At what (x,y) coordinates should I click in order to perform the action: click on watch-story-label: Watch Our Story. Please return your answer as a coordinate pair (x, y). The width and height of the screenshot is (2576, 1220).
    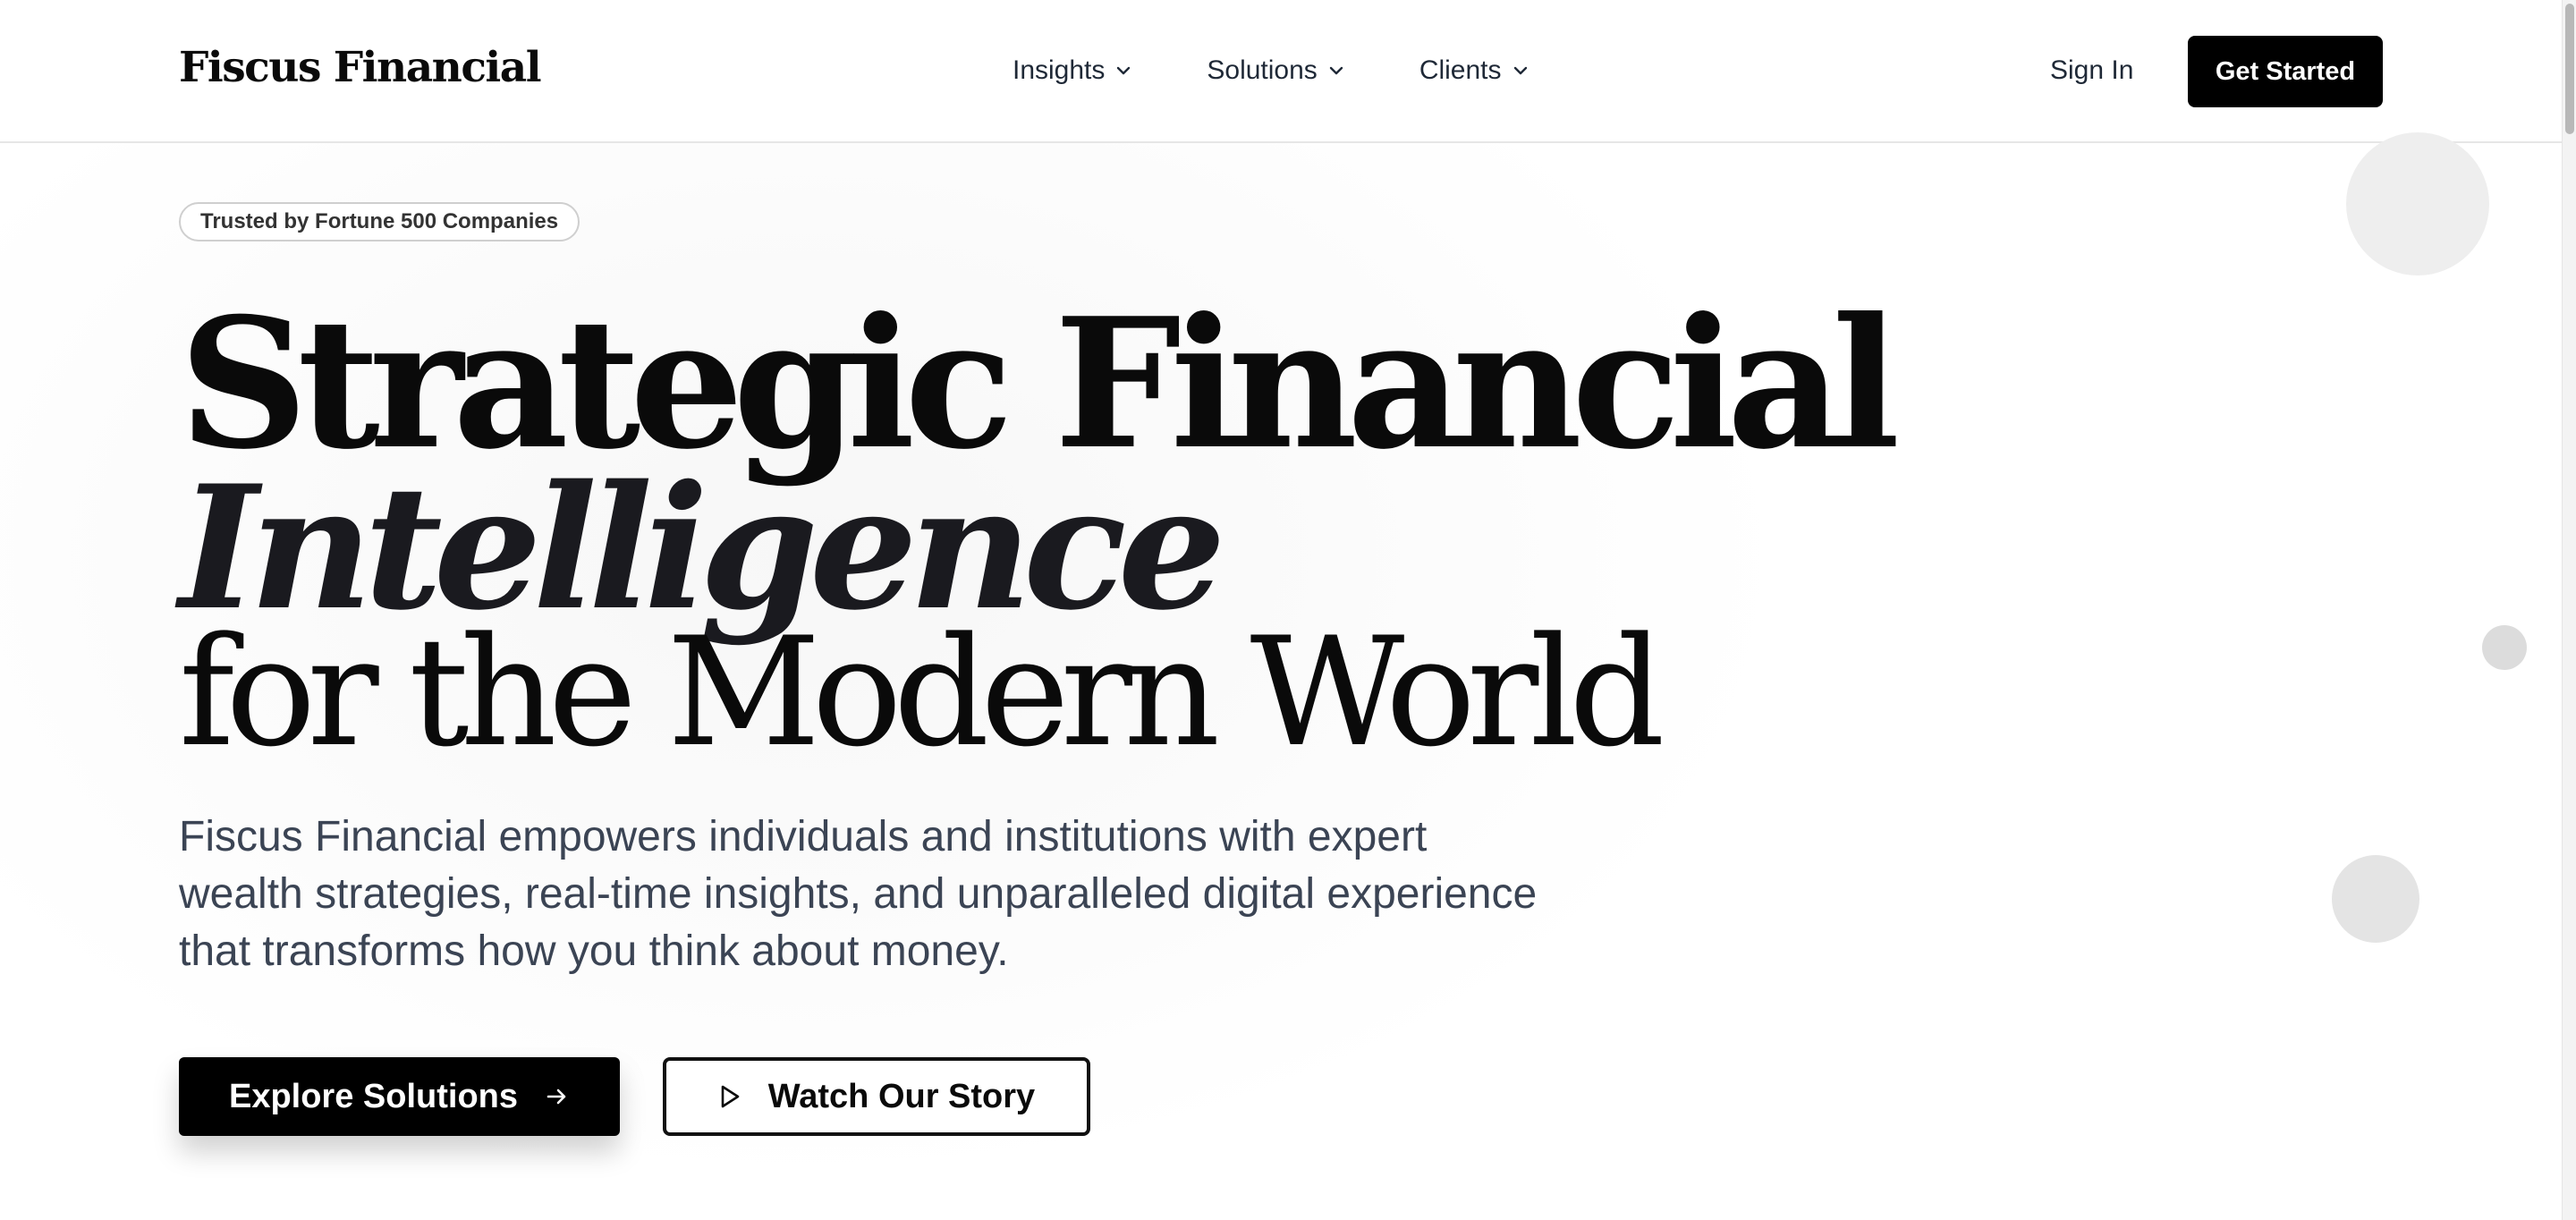
    Looking at the image, I should click on (901, 1096).